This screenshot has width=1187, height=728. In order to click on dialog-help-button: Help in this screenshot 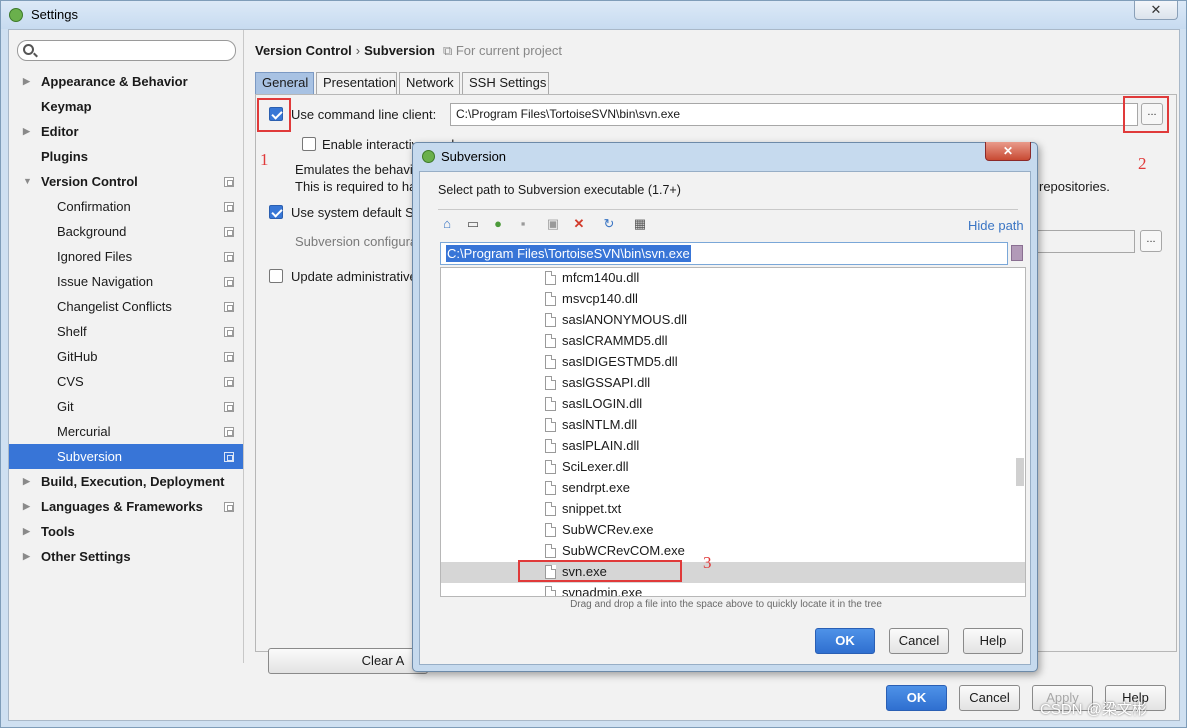, I will do `click(993, 641)`.